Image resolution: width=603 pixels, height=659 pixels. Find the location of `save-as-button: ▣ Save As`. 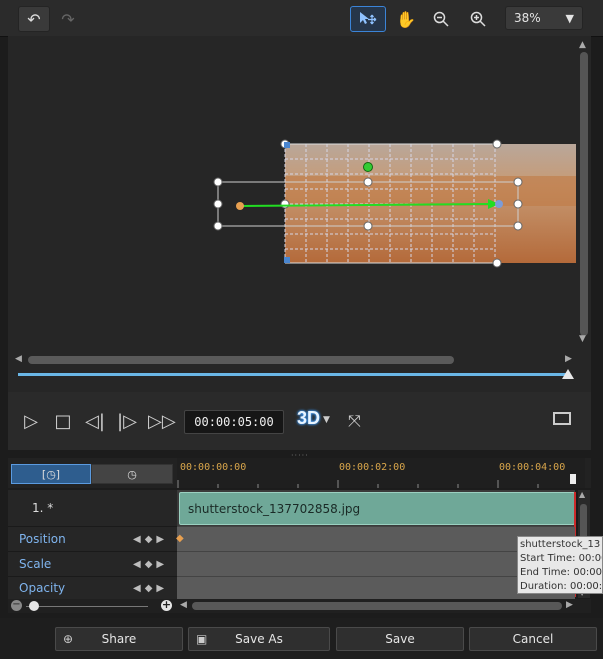

save-as-button: ▣ Save As is located at coordinates (259, 639).